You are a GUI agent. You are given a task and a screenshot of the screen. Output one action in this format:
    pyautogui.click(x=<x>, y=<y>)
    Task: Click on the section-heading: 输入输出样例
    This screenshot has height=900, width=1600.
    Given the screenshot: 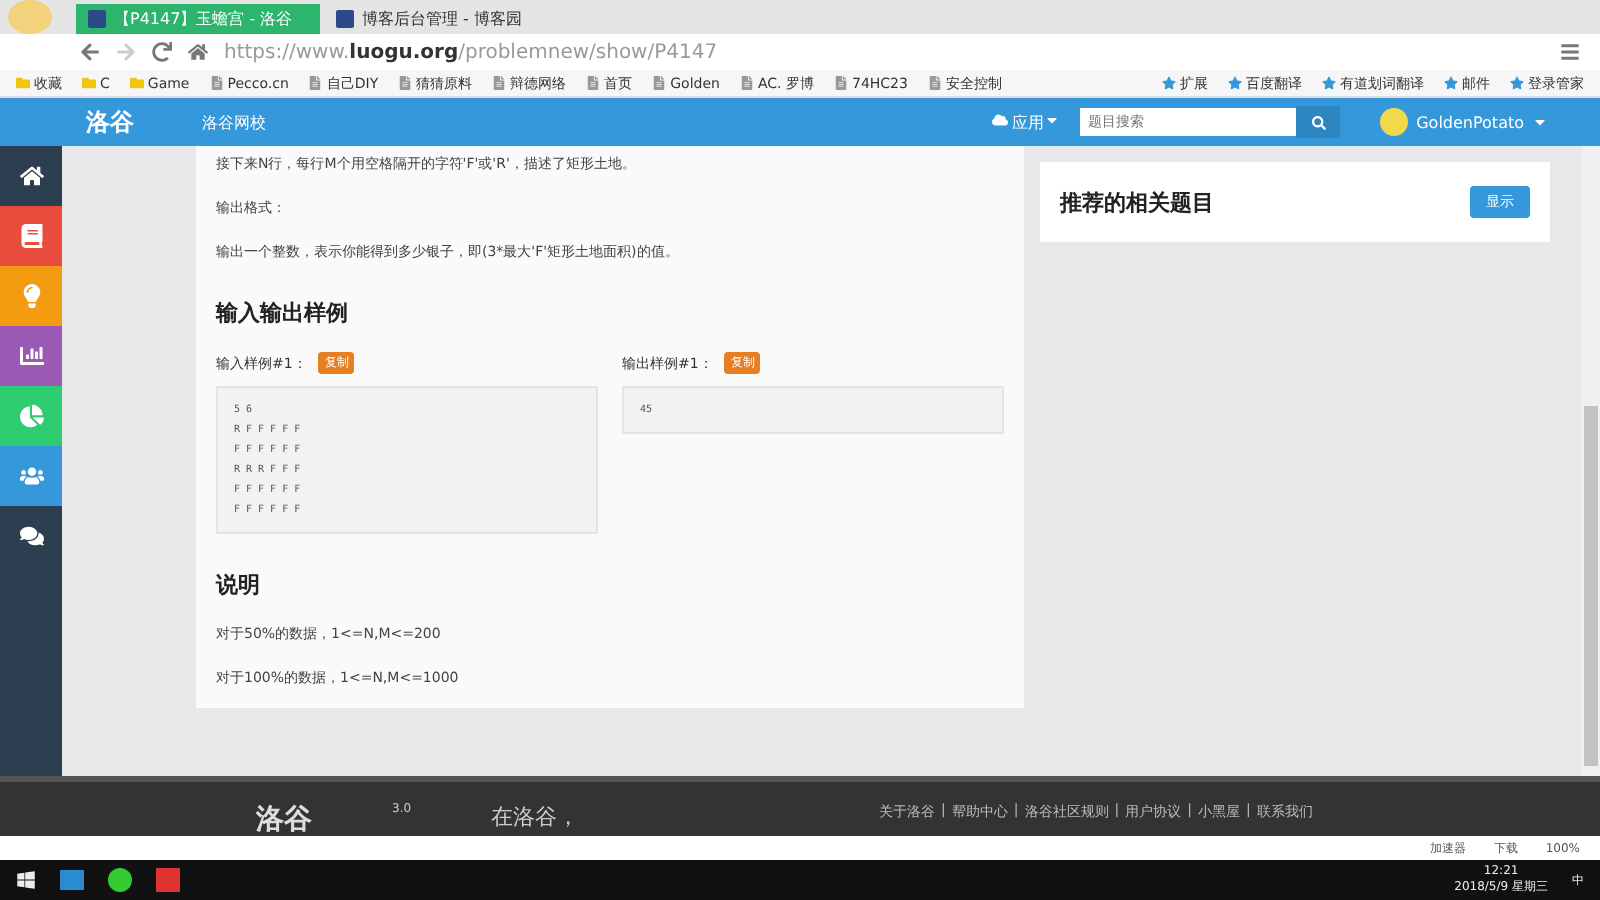 What is the action you would take?
    pyautogui.click(x=283, y=313)
    